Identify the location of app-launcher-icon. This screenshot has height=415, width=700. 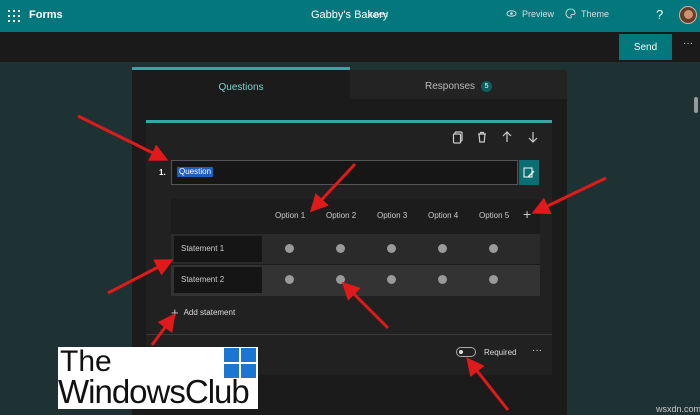
(14, 16).